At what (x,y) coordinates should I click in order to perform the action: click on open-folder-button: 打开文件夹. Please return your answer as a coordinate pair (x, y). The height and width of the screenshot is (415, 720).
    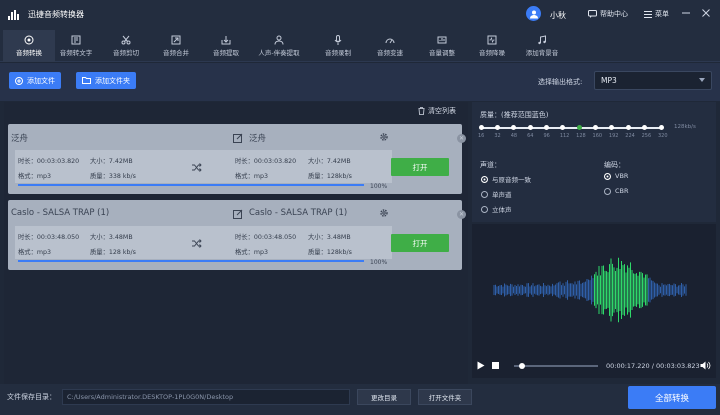
    Looking at the image, I should click on (445, 397).